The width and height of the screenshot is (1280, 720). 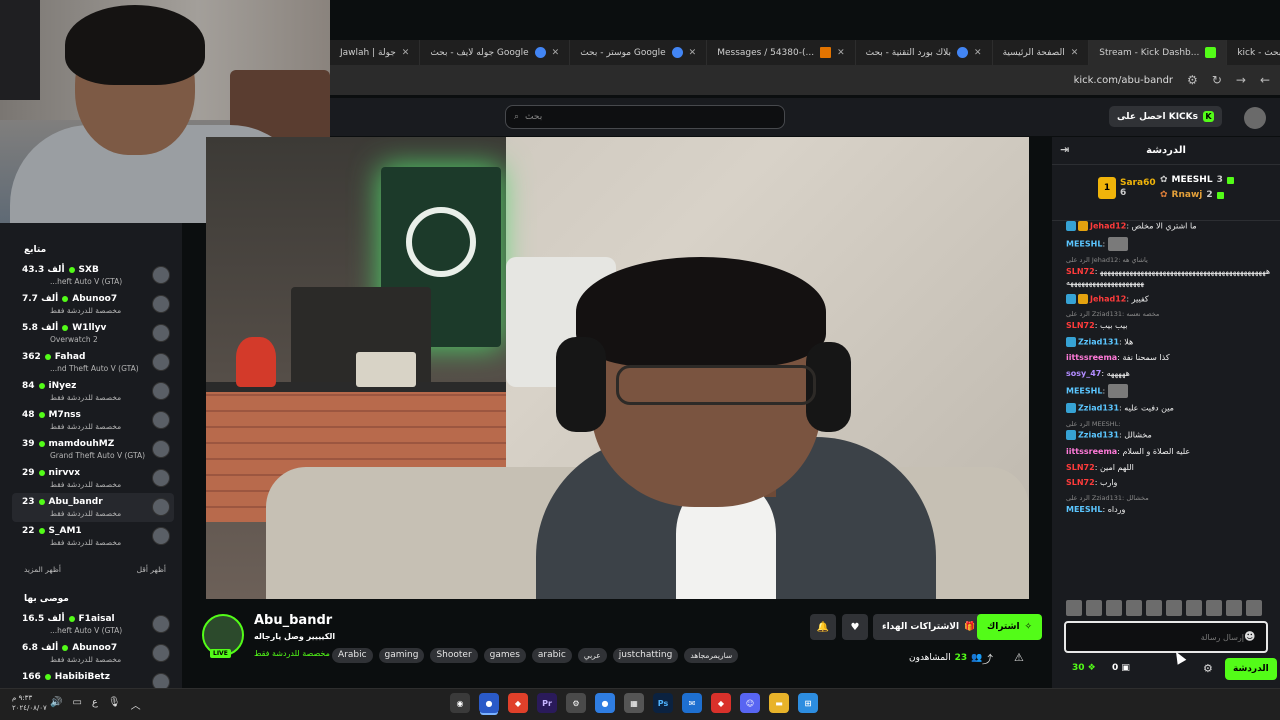 I want to click on obs-icon: ◉, so click(x=460, y=703).